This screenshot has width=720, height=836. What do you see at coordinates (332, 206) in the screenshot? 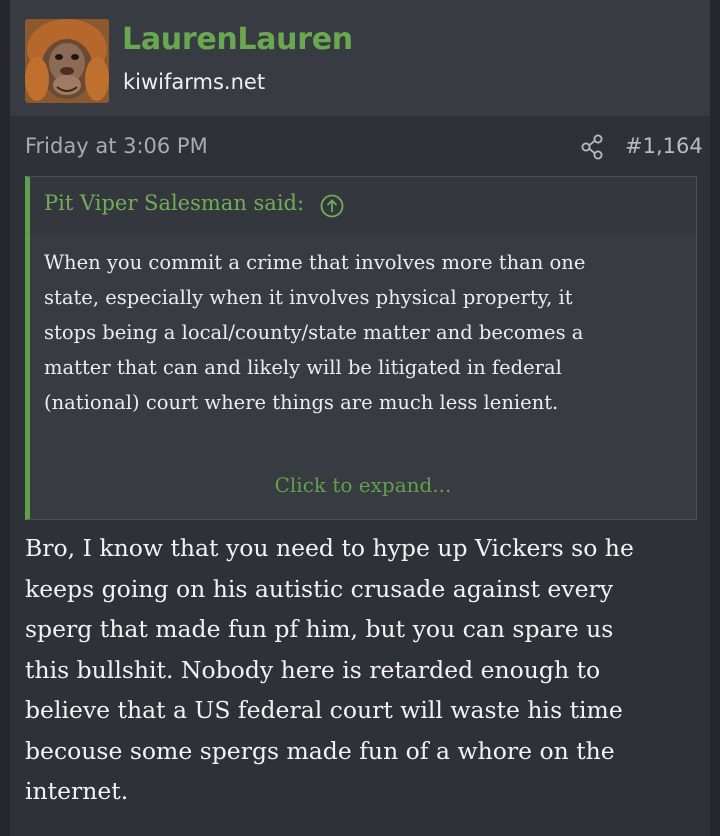
I see `arrow-up-circle-icon` at bounding box center [332, 206].